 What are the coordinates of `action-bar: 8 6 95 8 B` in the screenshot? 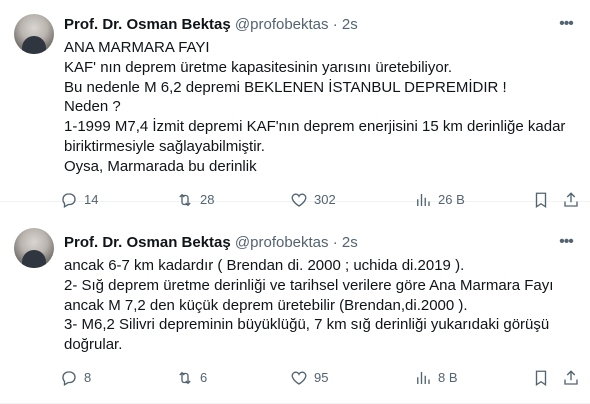 It's located at (320, 378).